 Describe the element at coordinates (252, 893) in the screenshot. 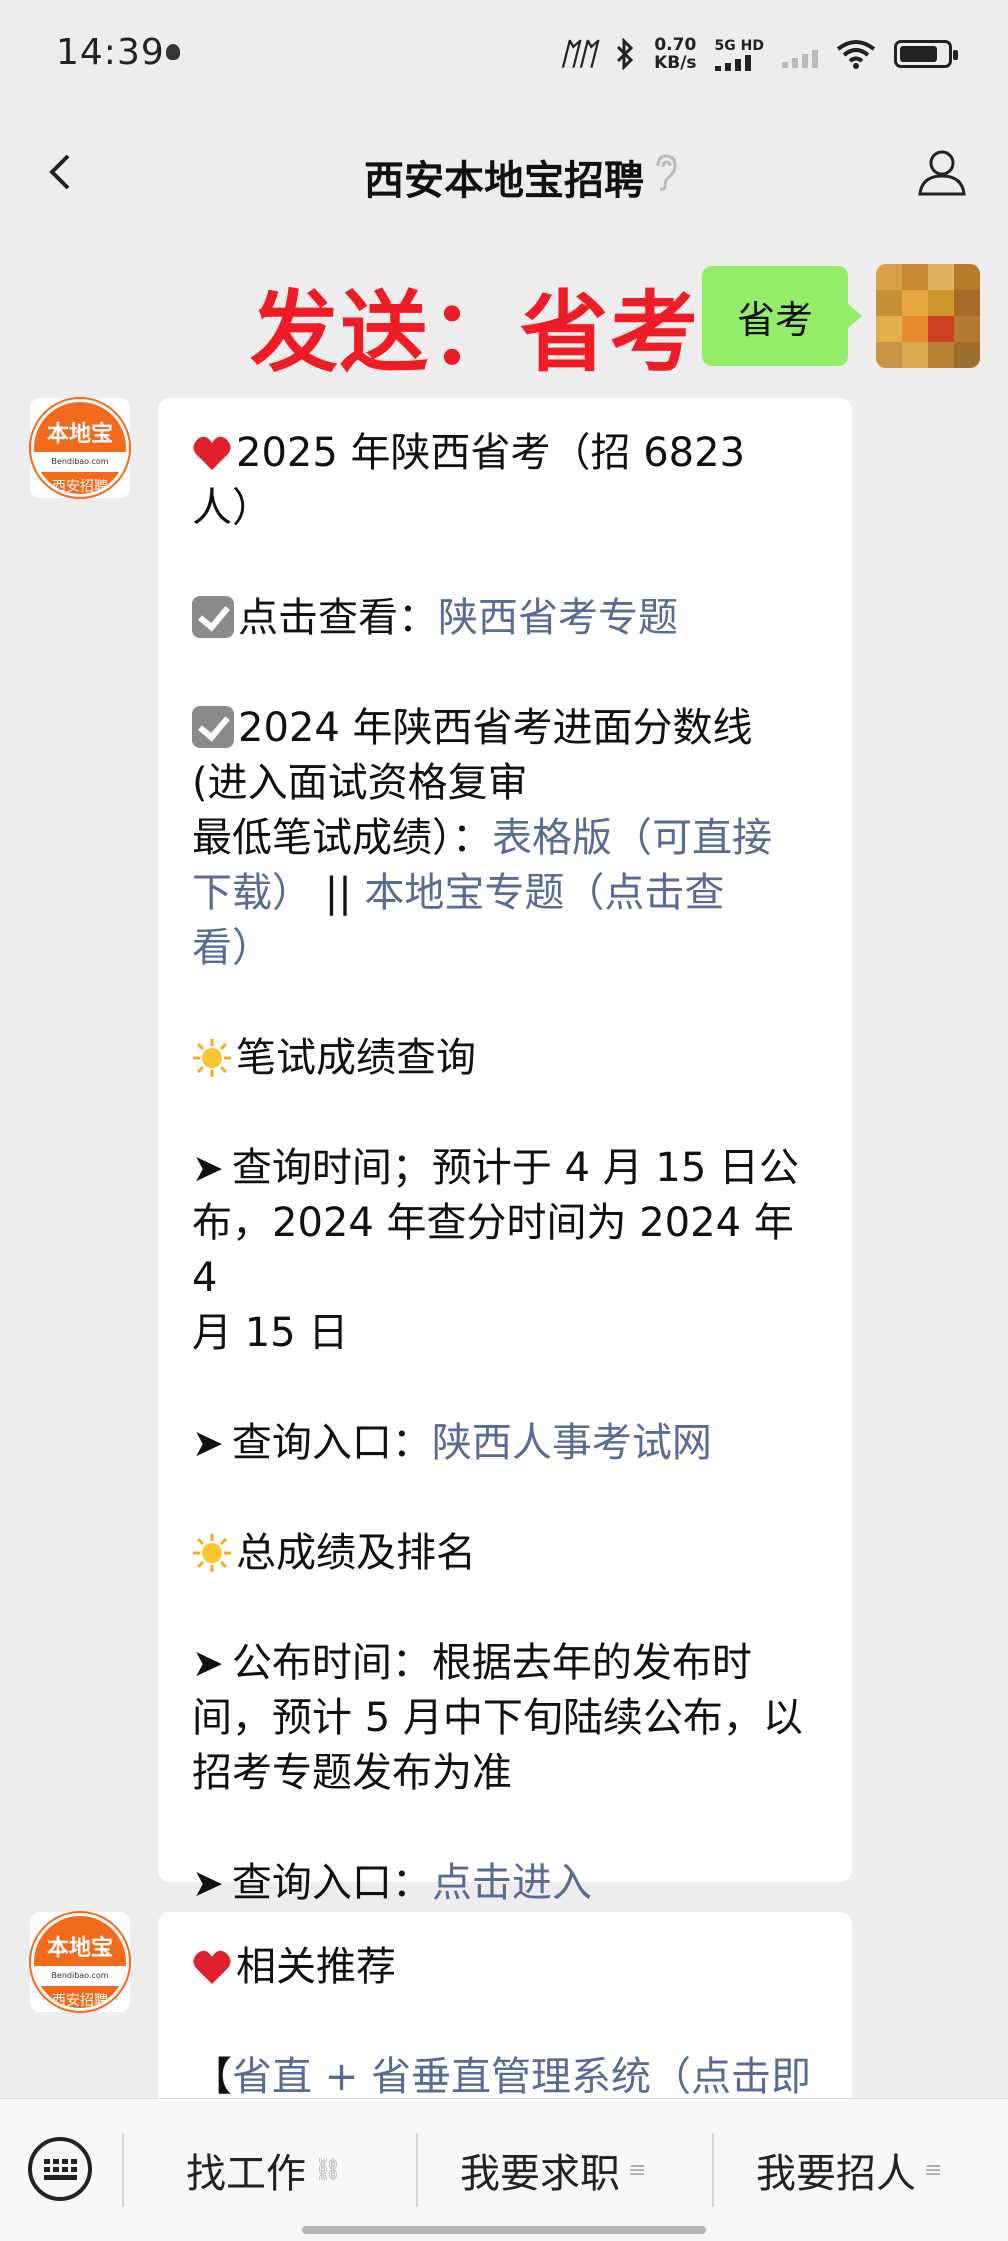

I see `table-version-link-cont: 下载）` at that location.